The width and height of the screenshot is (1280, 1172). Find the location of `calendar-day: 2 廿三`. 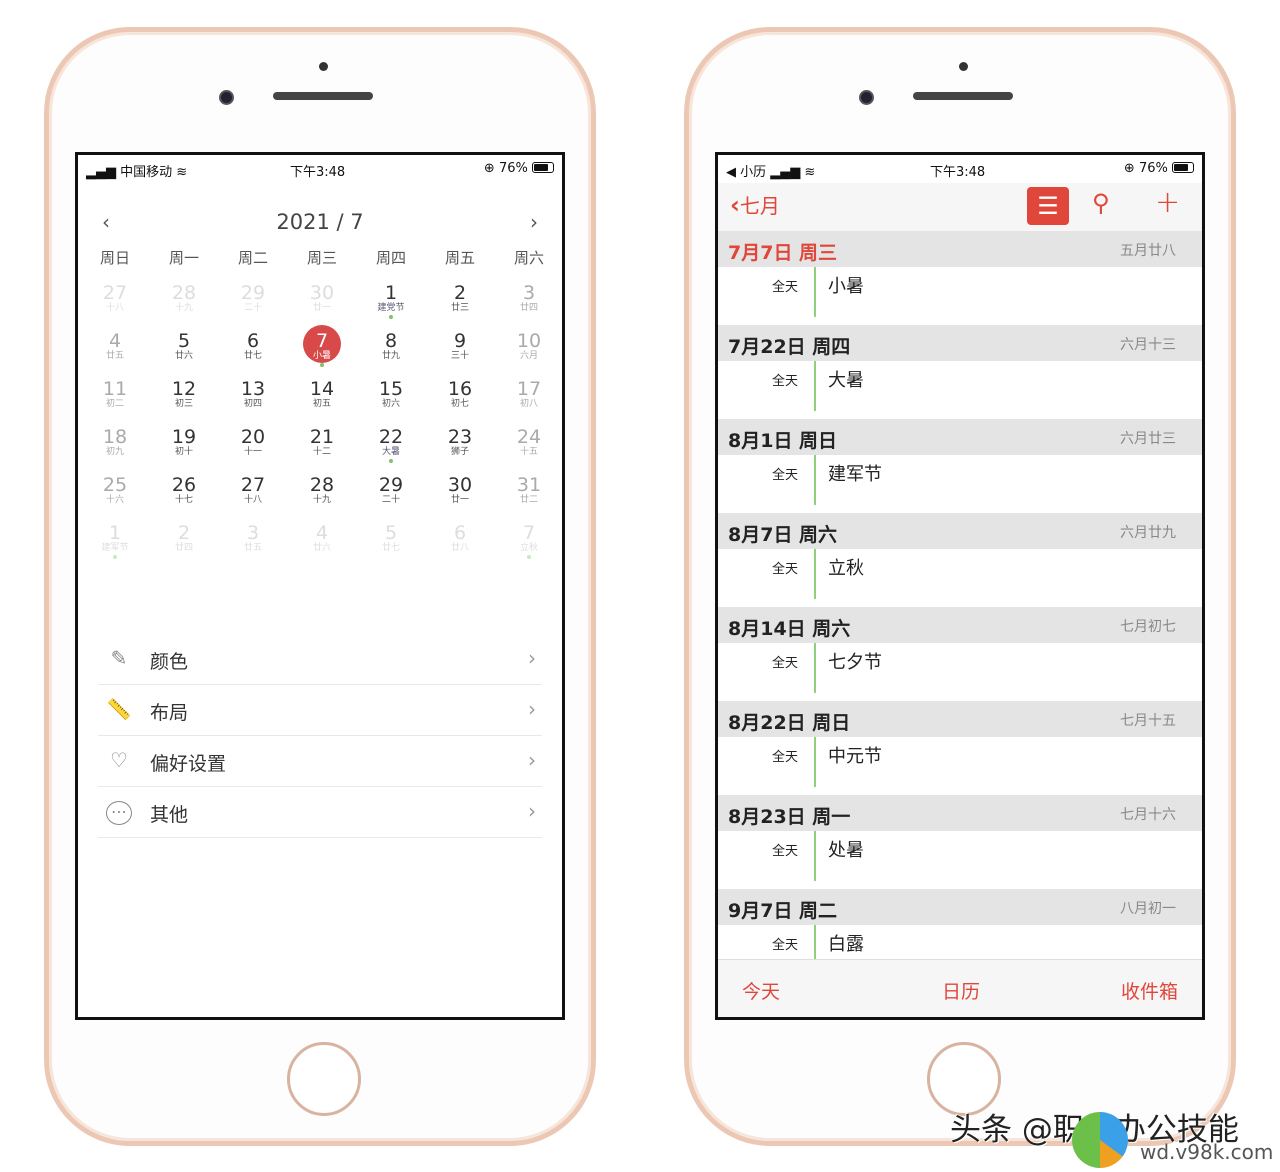

calendar-day: 2 廿三 is located at coordinates (460, 306).